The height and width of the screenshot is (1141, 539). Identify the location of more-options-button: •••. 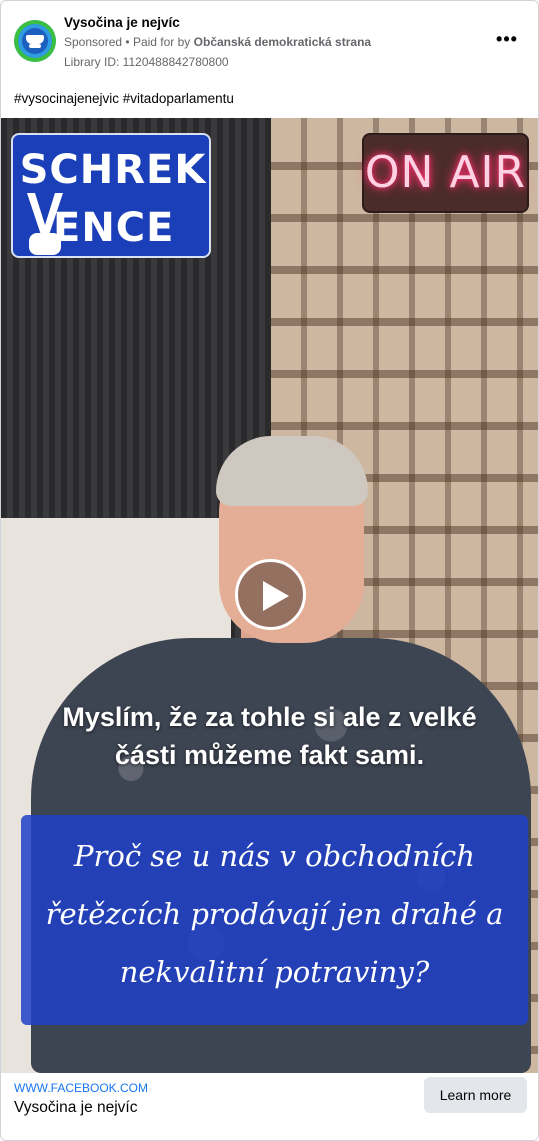
(507, 41).